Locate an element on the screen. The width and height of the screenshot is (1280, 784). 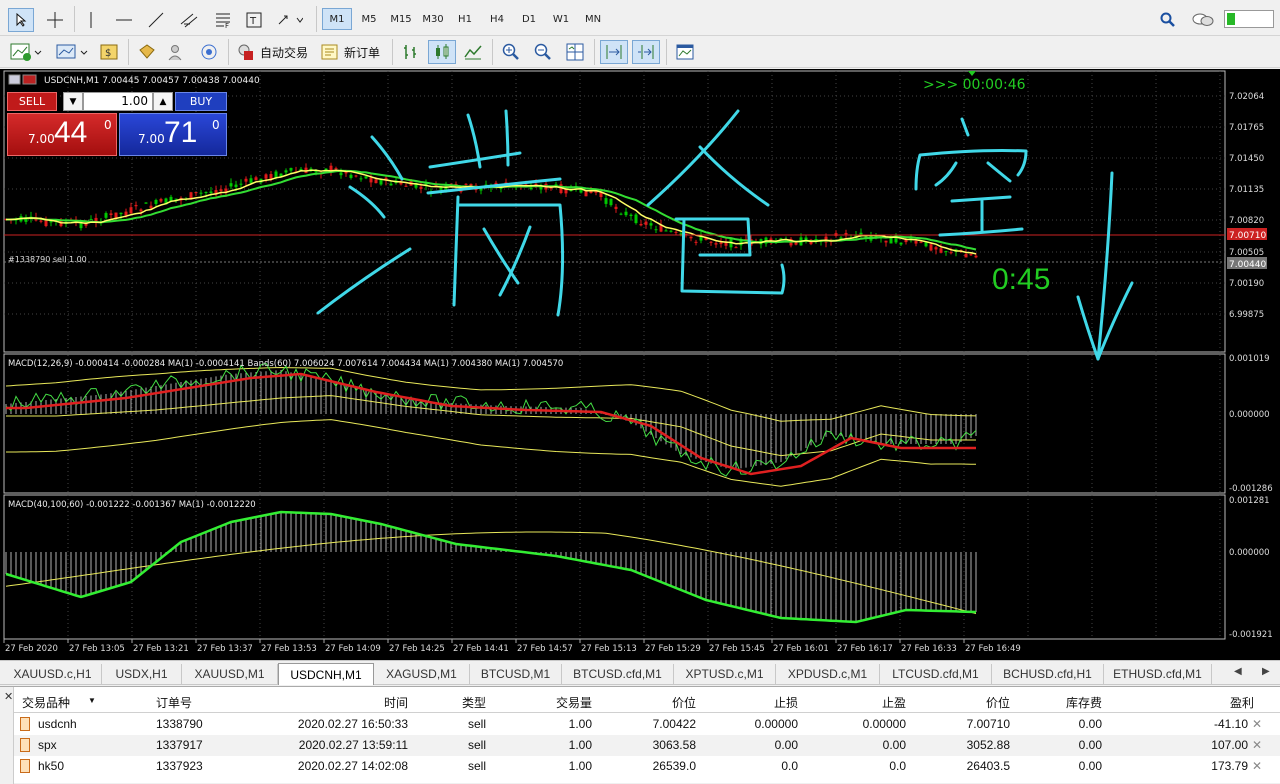
sell-button: SELL is located at coordinates (32, 101).